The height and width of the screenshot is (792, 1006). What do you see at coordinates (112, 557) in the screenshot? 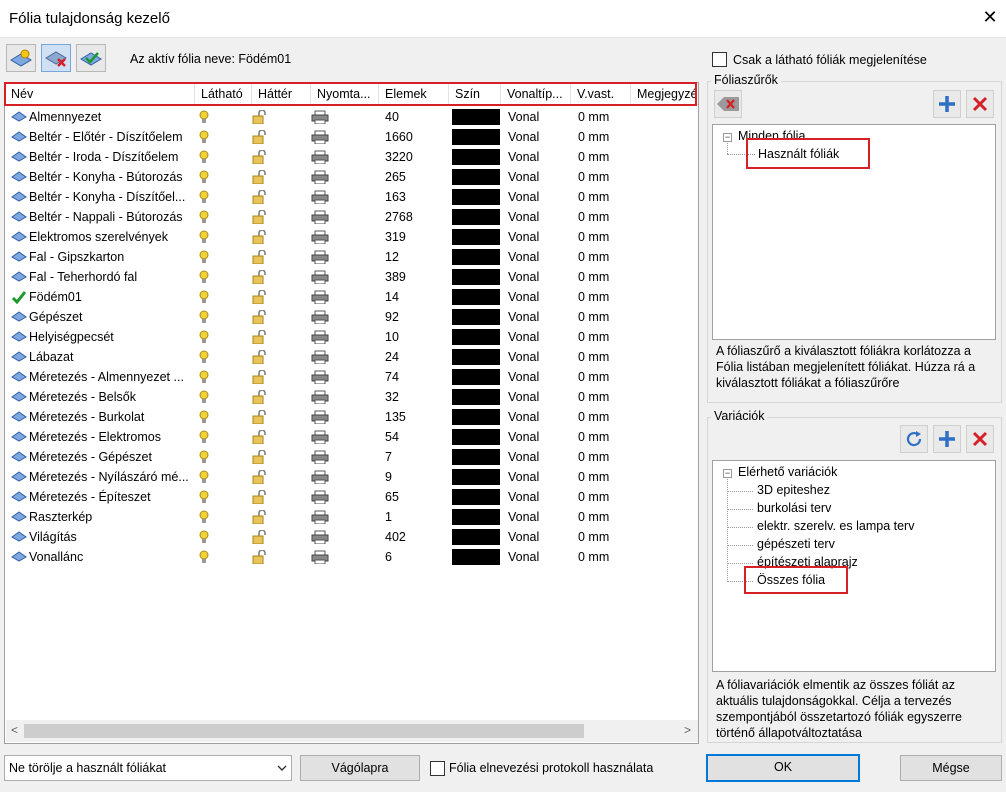
I see `layer-name: Vonallánc` at bounding box center [112, 557].